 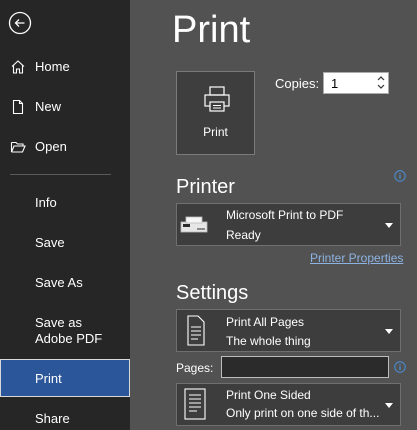 What do you see at coordinates (65, 378) in the screenshot?
I see `nav-item-print: Print` at bounding box center [65, 378].